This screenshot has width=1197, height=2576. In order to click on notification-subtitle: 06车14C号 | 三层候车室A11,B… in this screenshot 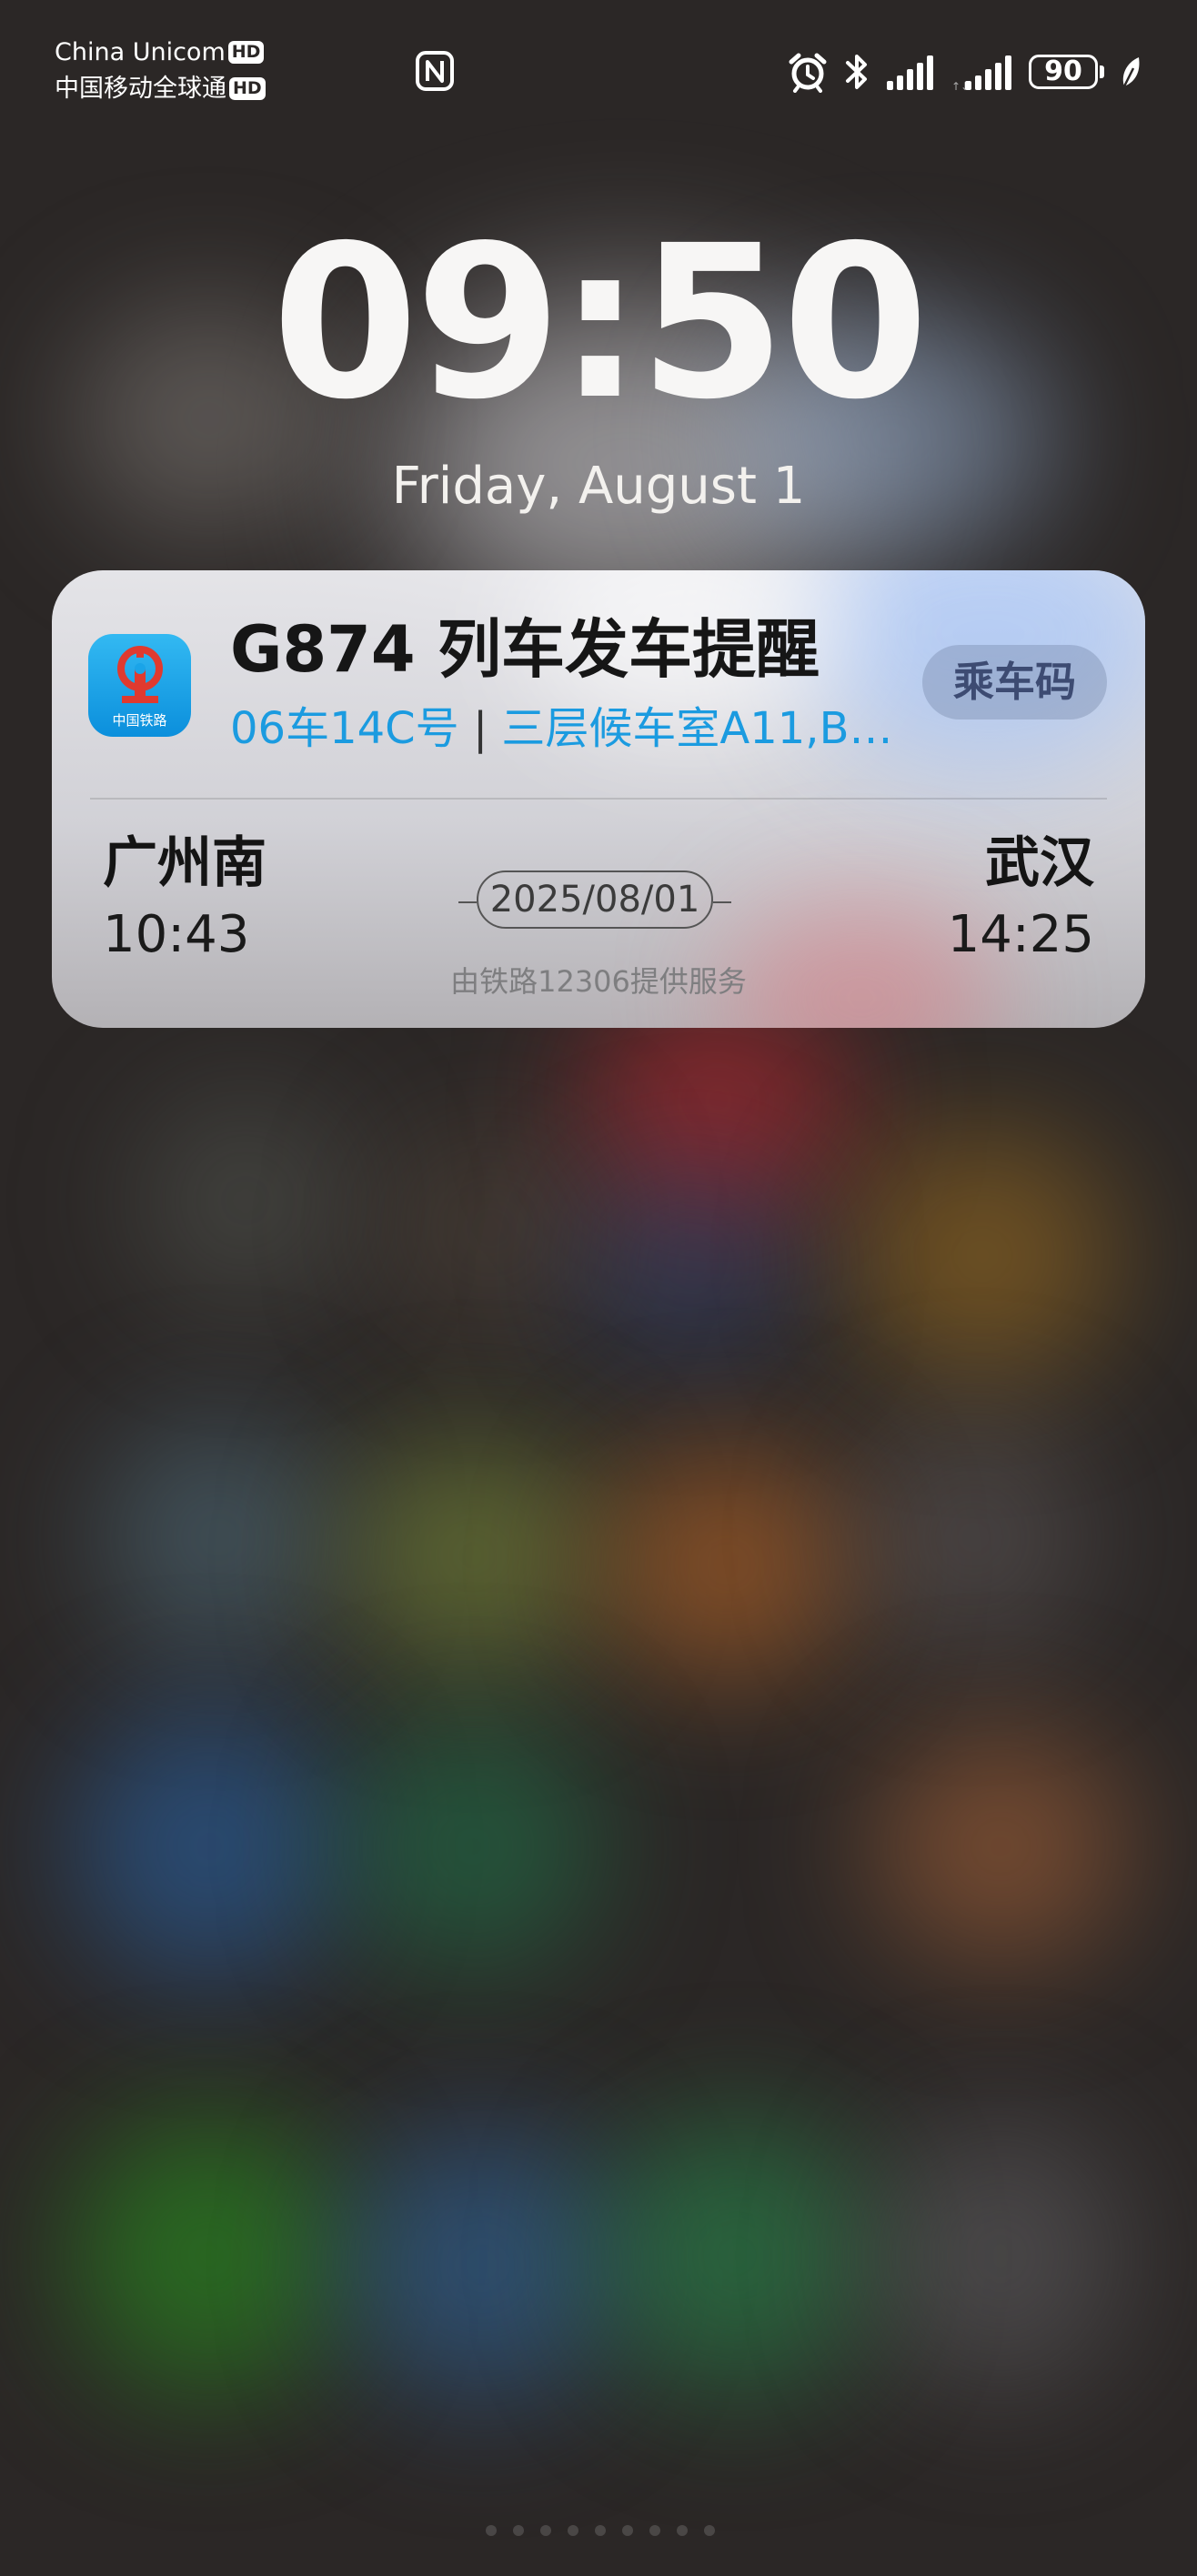, I will do `click(561, 728)`.